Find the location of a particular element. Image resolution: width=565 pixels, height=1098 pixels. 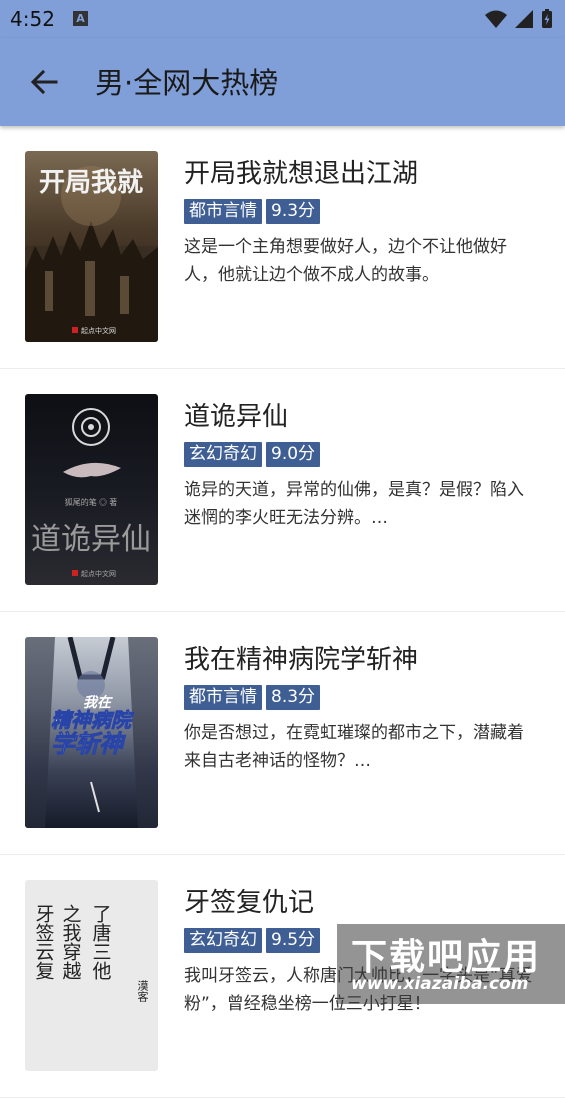

svg-text: 精神病院 is located at coordinates (93, 720).